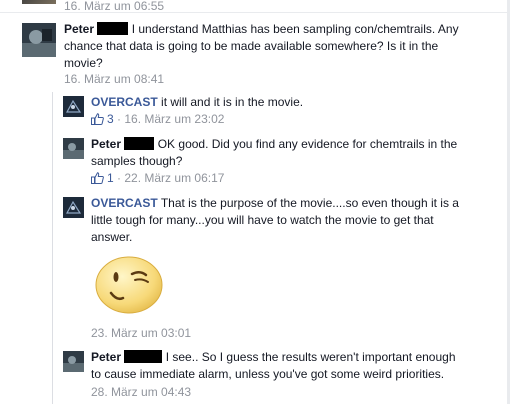  I want to click on like-count: 1, so click(110, 178).